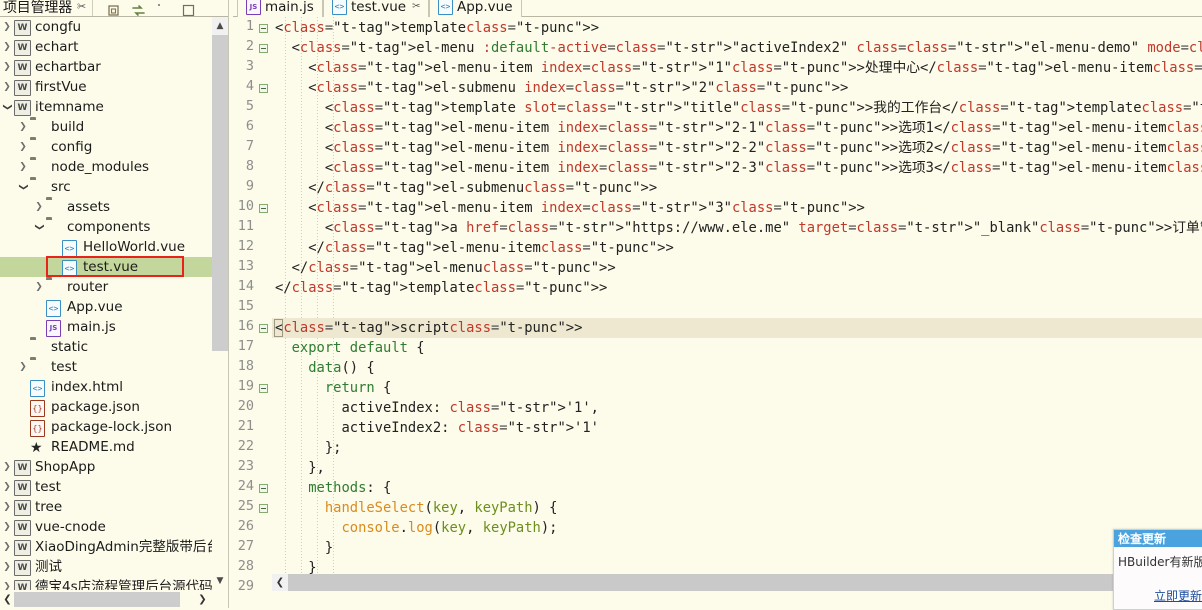 The width and height of the screenshot is (1202, 610). Describe the element at coordinates (107, 207) in the screenshot. I see `tree-item-assets: ❯ assets` at that location.